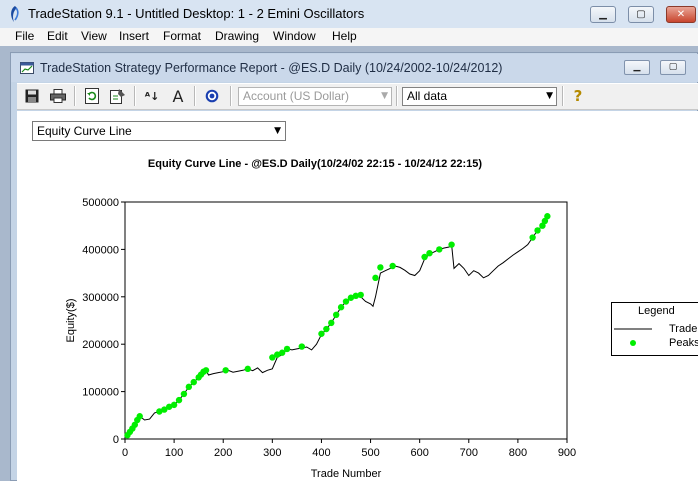 The width and height of the screenshot is (698, 481). I want to click on x-tick-label: 500, so click(370, 453).